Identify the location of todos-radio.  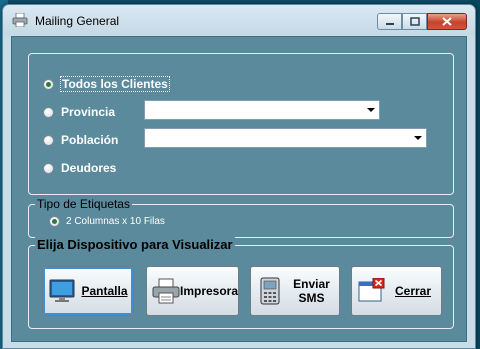
(48, 84).